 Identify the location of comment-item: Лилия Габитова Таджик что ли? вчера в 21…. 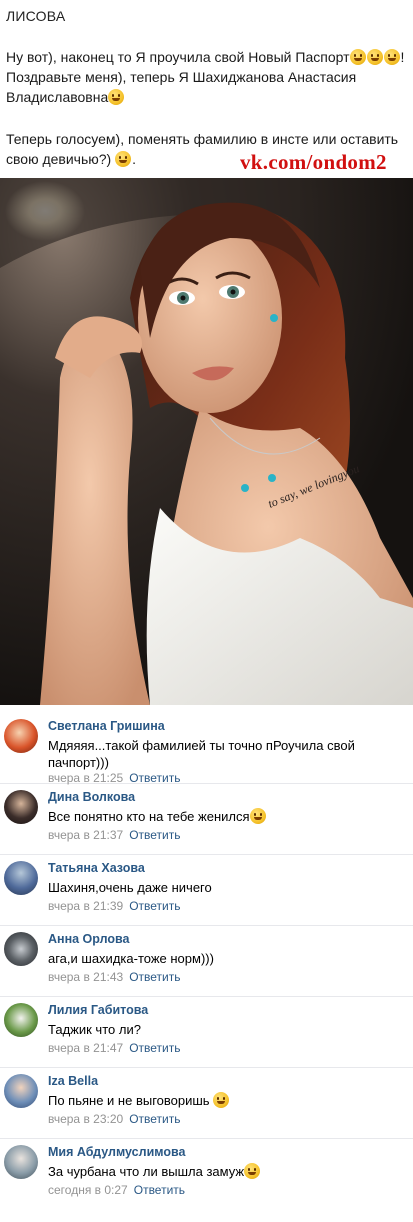
(206, 1032).